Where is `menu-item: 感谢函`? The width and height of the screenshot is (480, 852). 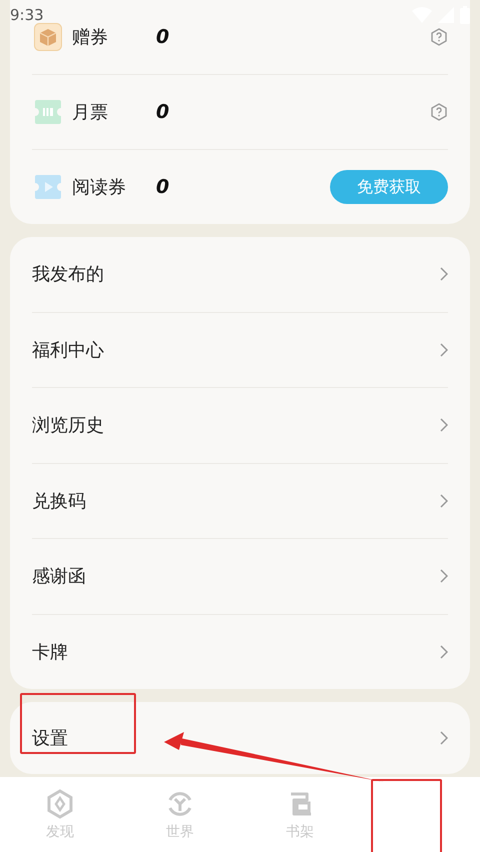 menu-item: 感谢函 is located at coordinates (240, 576).